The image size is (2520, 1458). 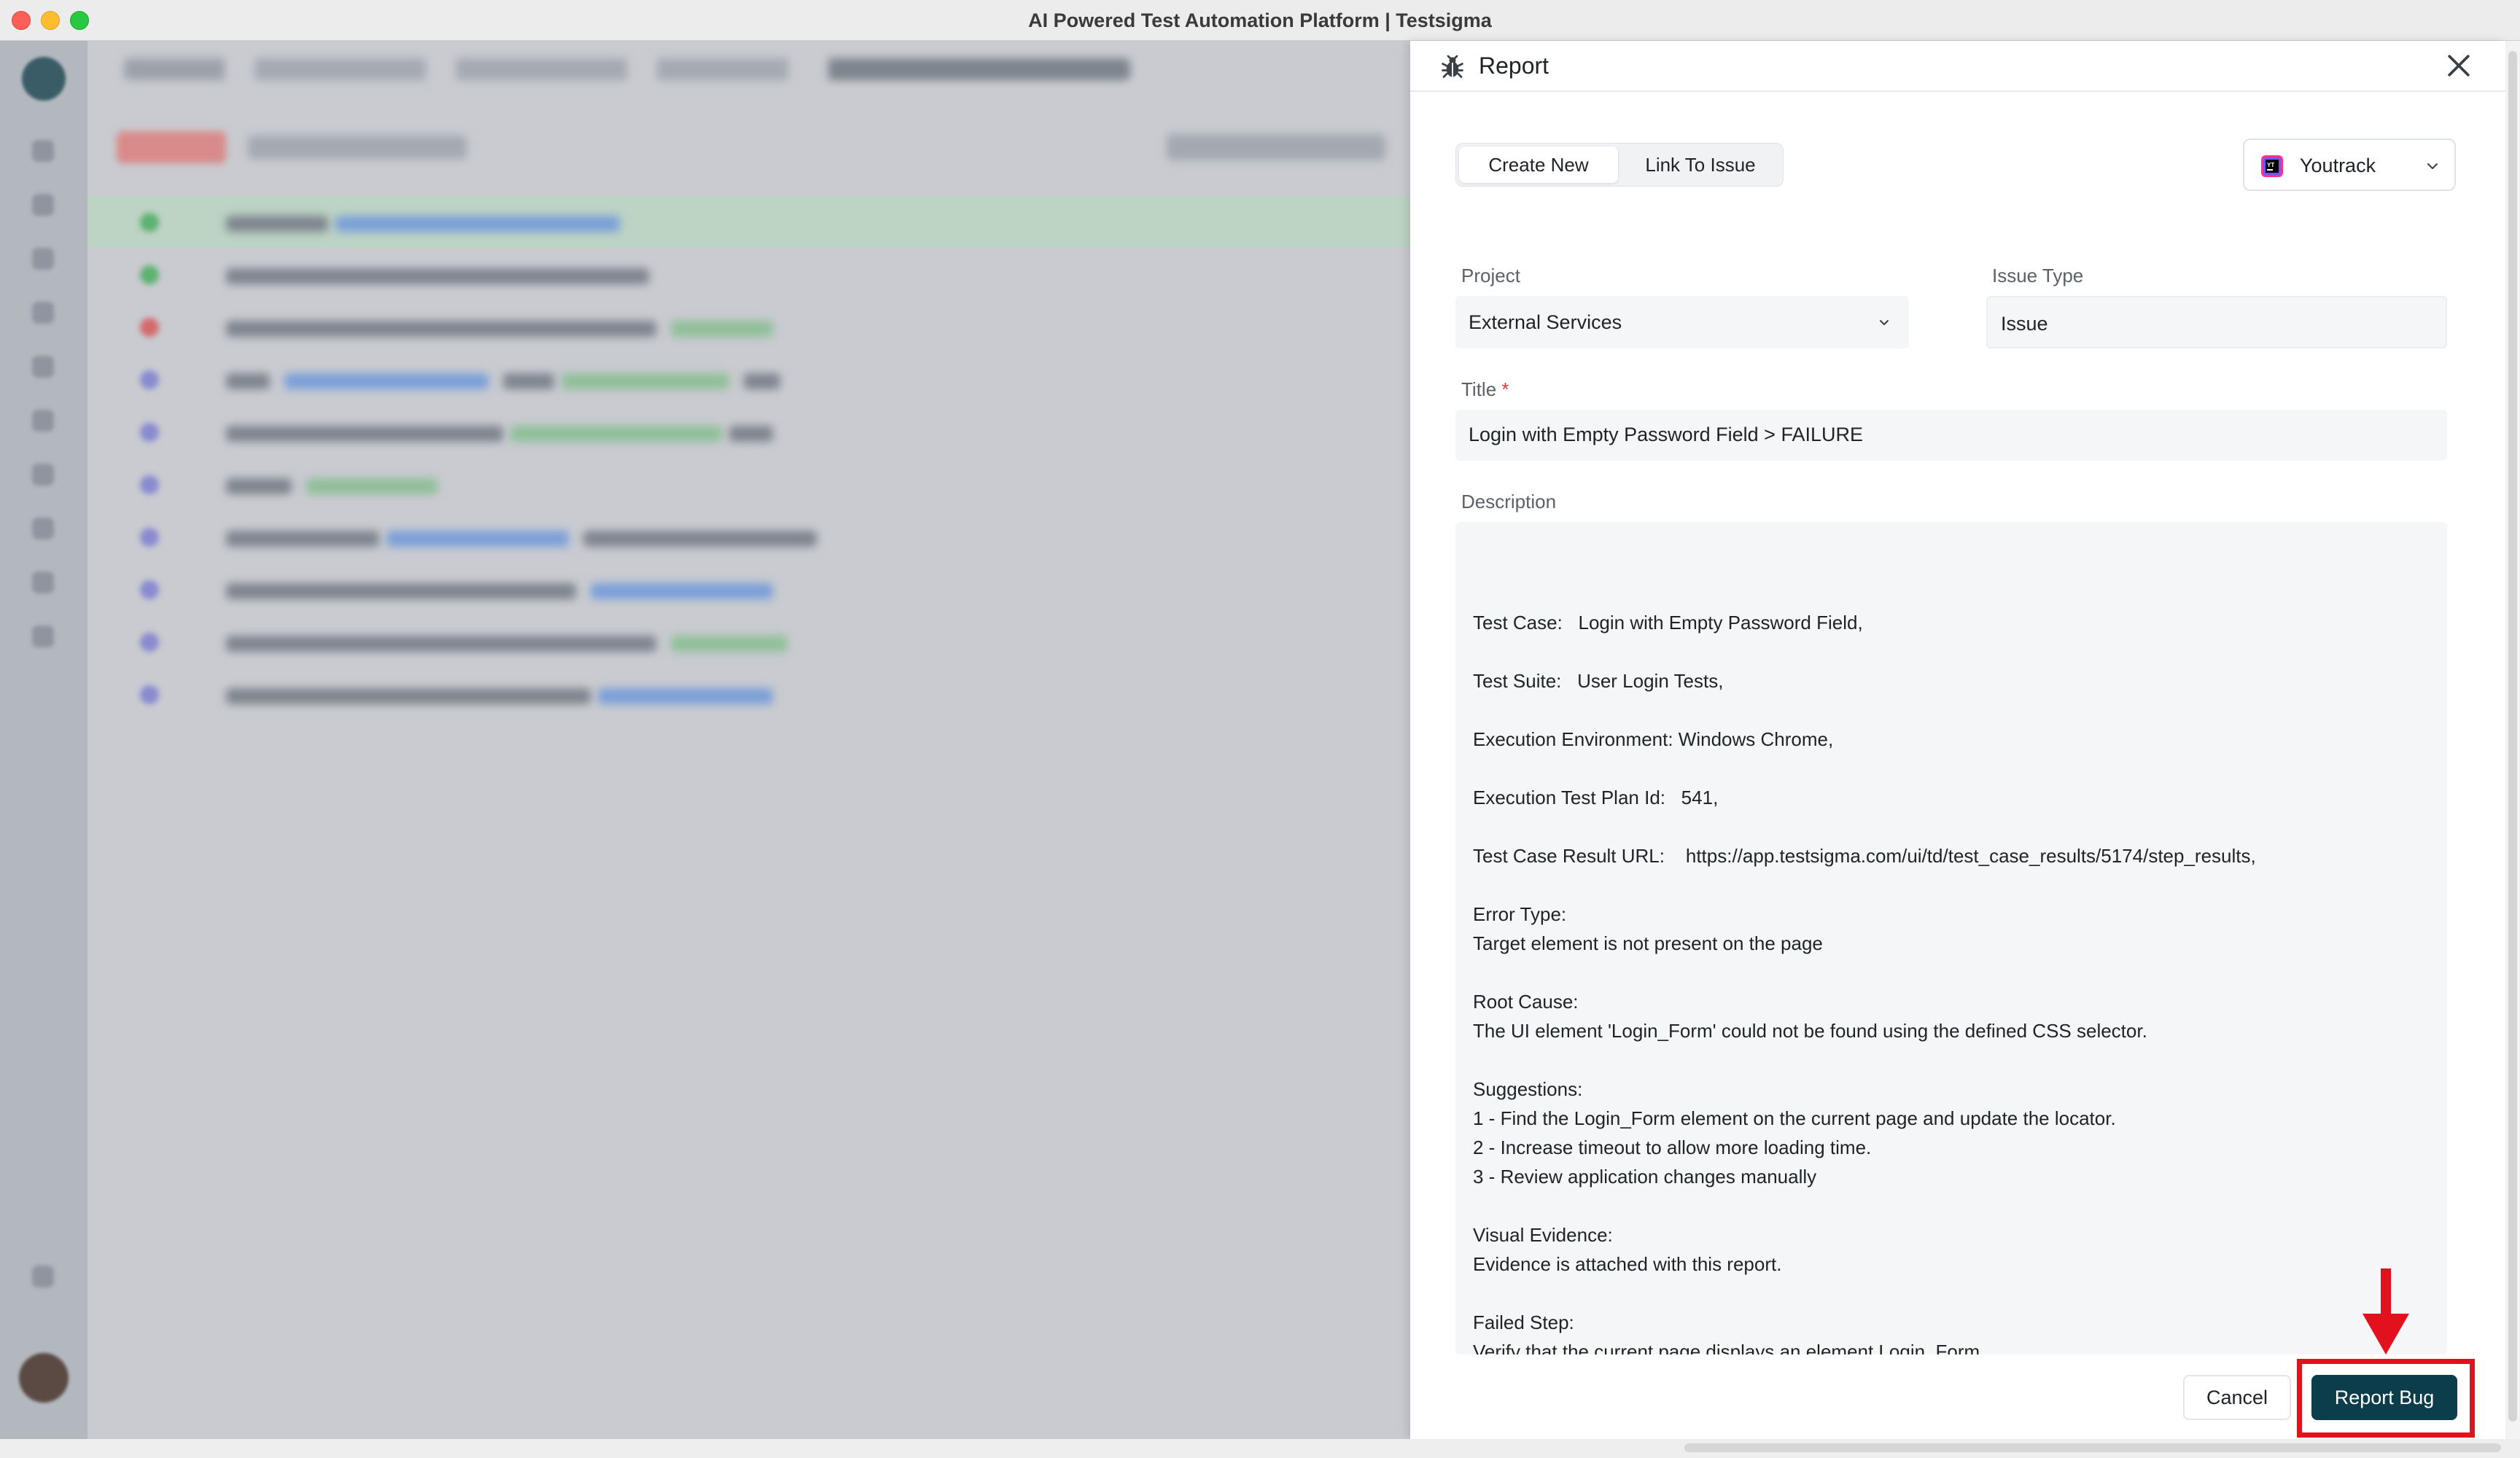 I want to click on description-line: Evidence is attached with this report., so click(x=1627, y=1264).